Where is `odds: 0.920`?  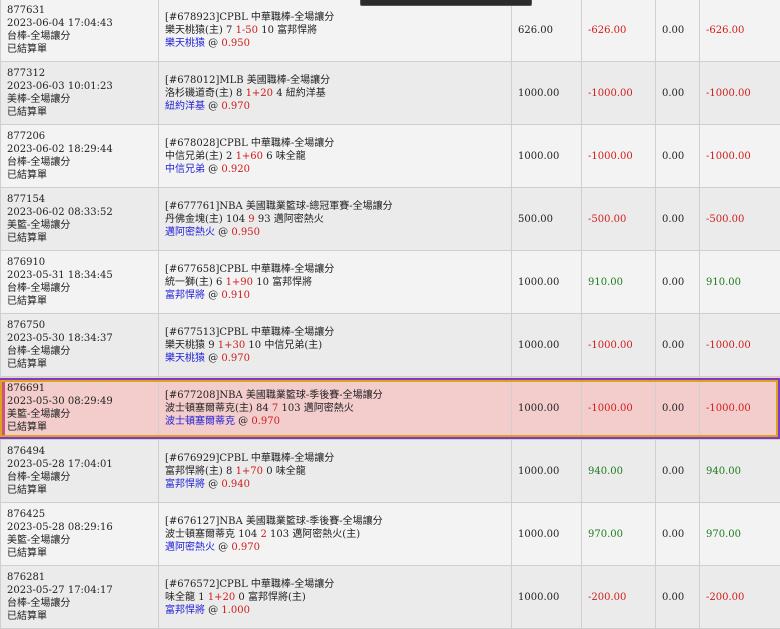
odds: 0.920 is located at coordinates (235, 169).